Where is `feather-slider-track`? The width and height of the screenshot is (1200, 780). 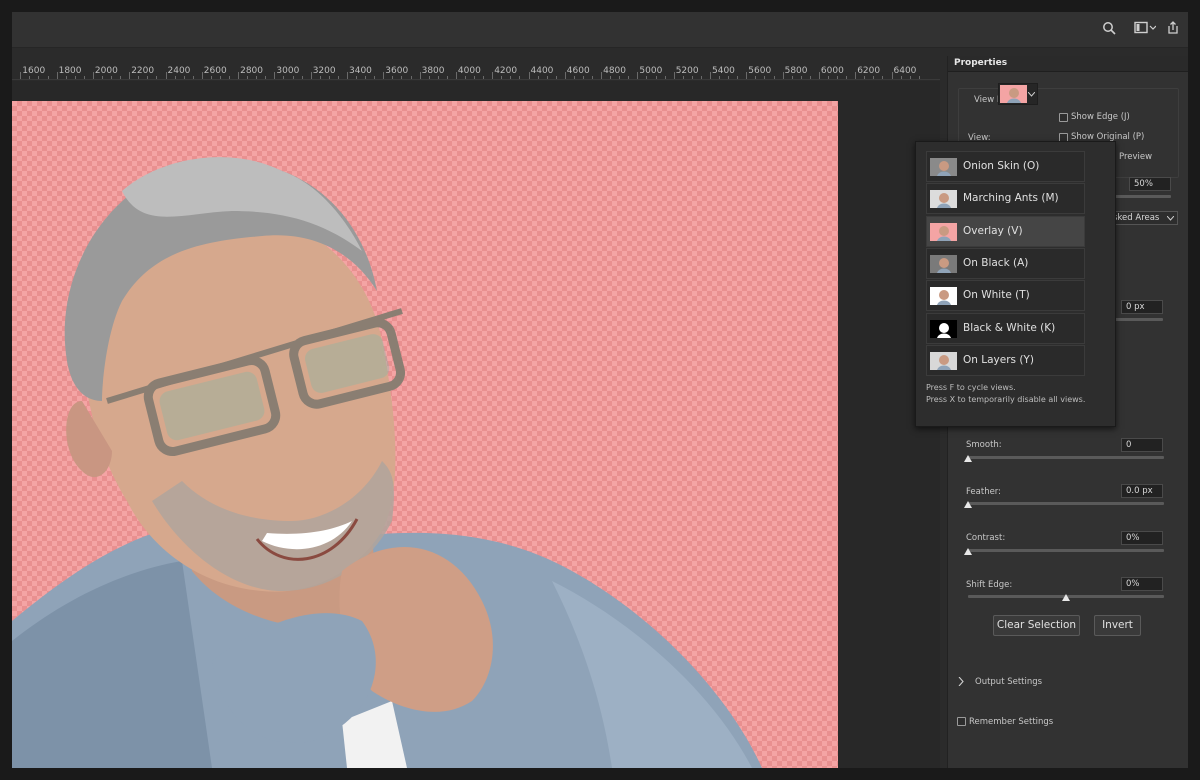 feather-slider-track is located at coordinates (1066, 503).